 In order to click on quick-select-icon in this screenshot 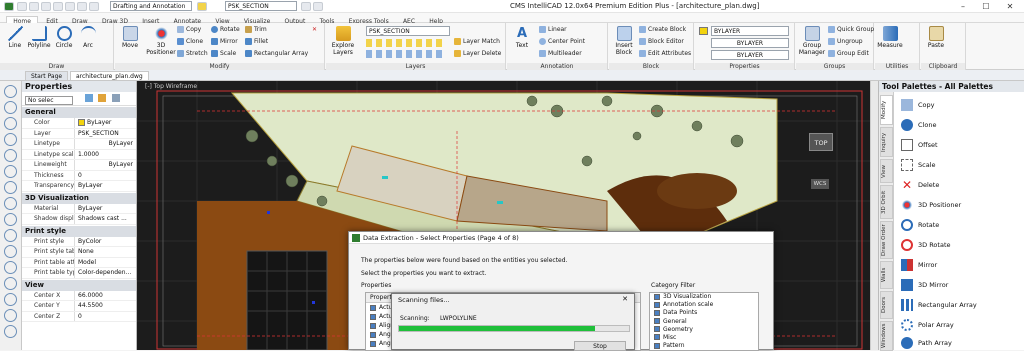, I will do `click(89, 98)`.